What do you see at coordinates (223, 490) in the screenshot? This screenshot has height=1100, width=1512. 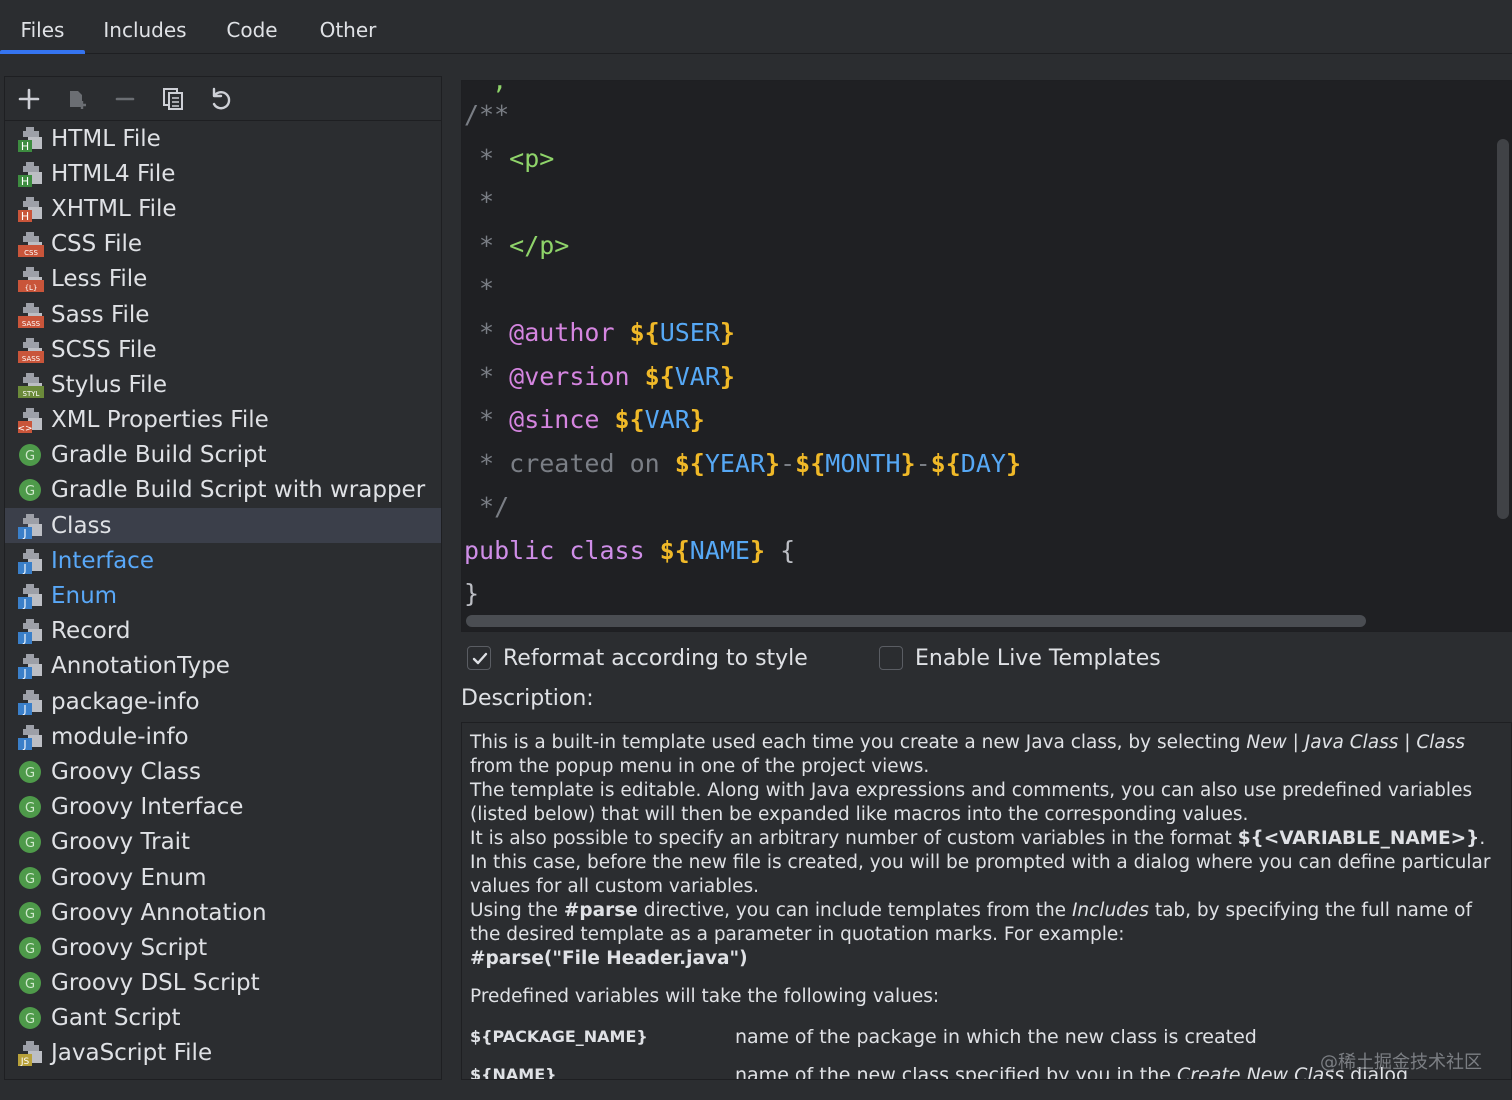 I see `template-list-item: G Gradle Build Script with wrapper` at bounding box center [223, 490].